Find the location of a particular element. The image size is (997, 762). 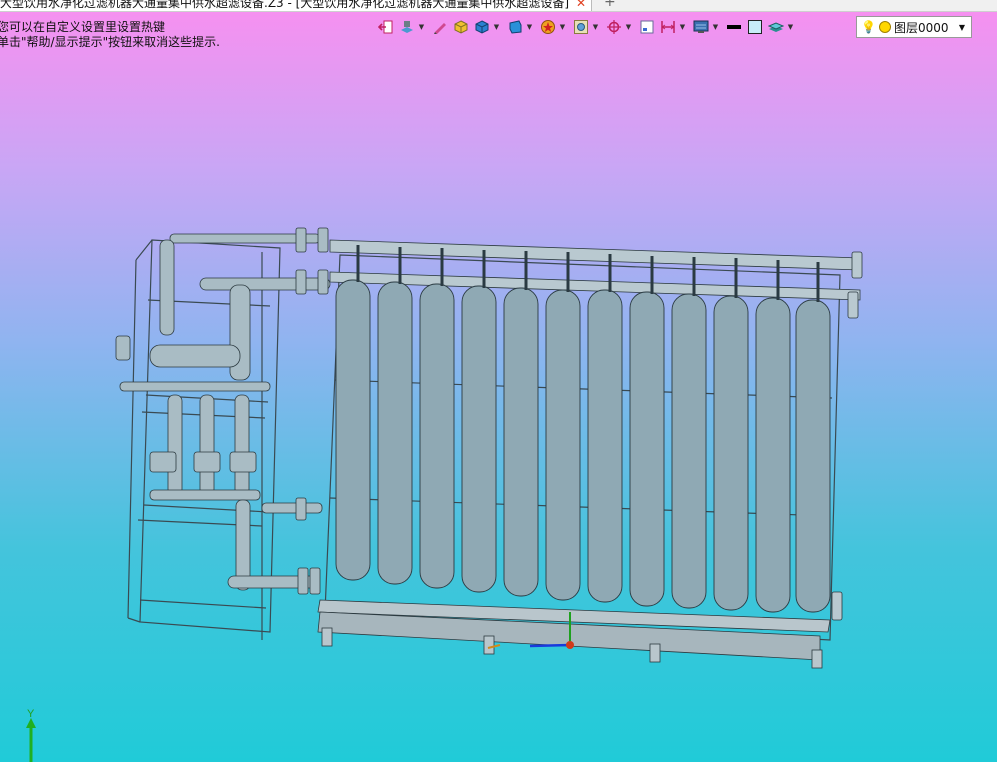

layer-select-value: 图层0000 is located at coordinates (921, 27).